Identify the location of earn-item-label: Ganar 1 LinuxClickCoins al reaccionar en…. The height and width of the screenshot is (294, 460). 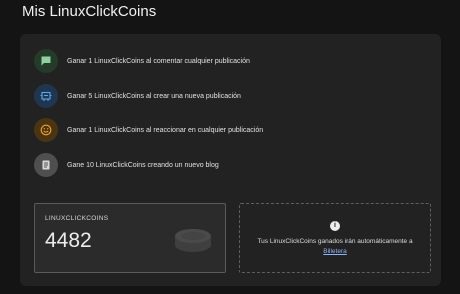
(165, 130).